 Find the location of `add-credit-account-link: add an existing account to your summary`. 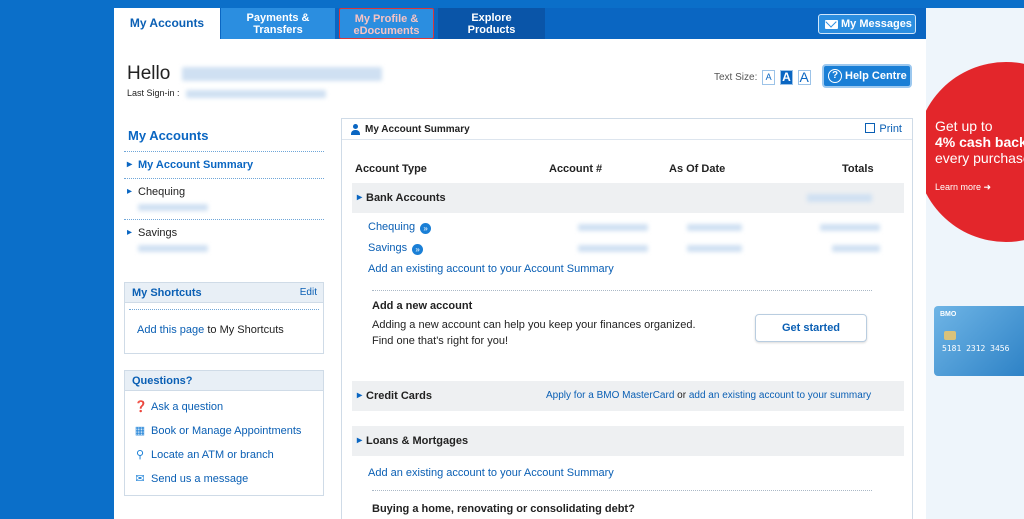

add-credit-account-link: add an existing account to your summary is located at coordinates (780, 395).